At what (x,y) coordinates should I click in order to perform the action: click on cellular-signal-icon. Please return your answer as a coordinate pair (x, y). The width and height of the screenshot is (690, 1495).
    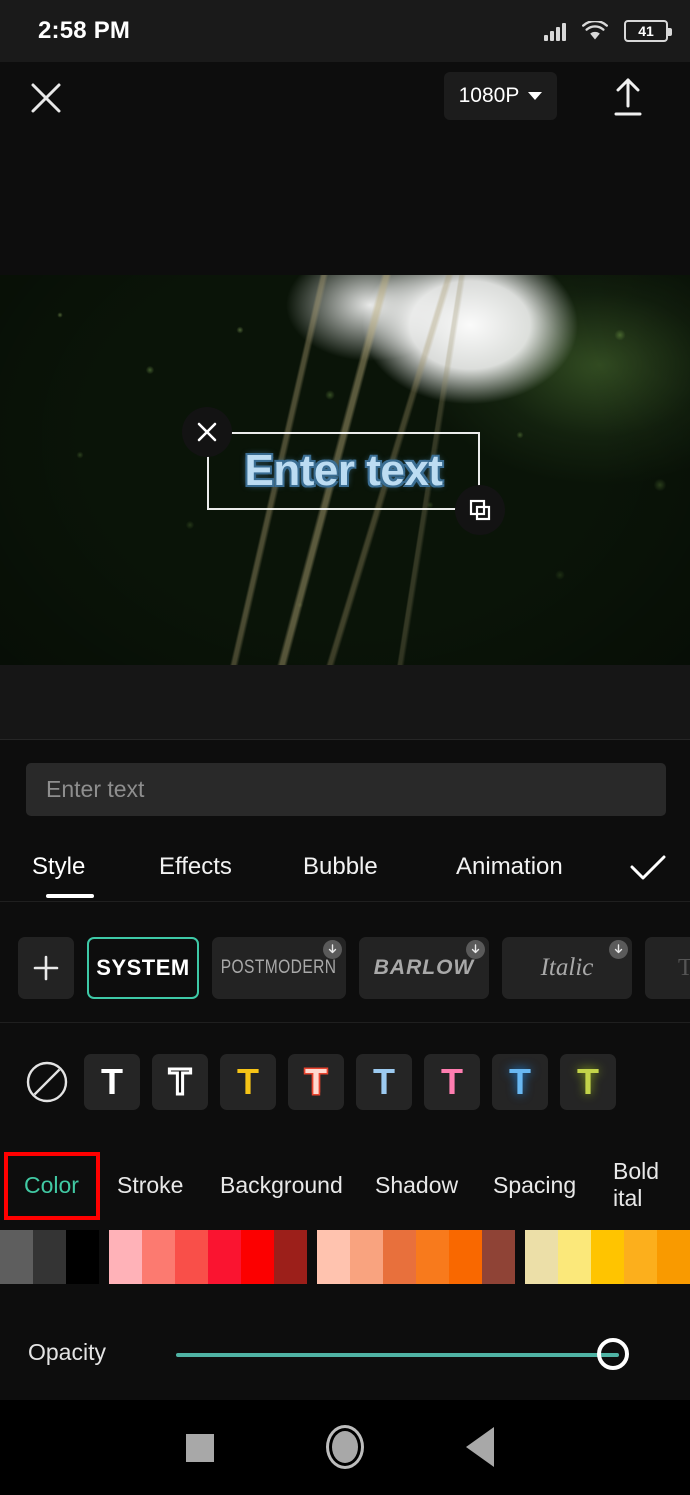
    Looking at the image, I should click on (555, 31).